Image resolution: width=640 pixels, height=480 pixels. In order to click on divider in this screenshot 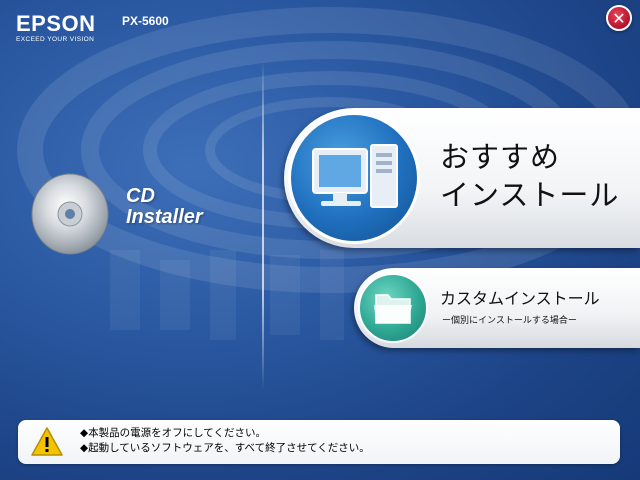, I will do `click(263, 225)`.